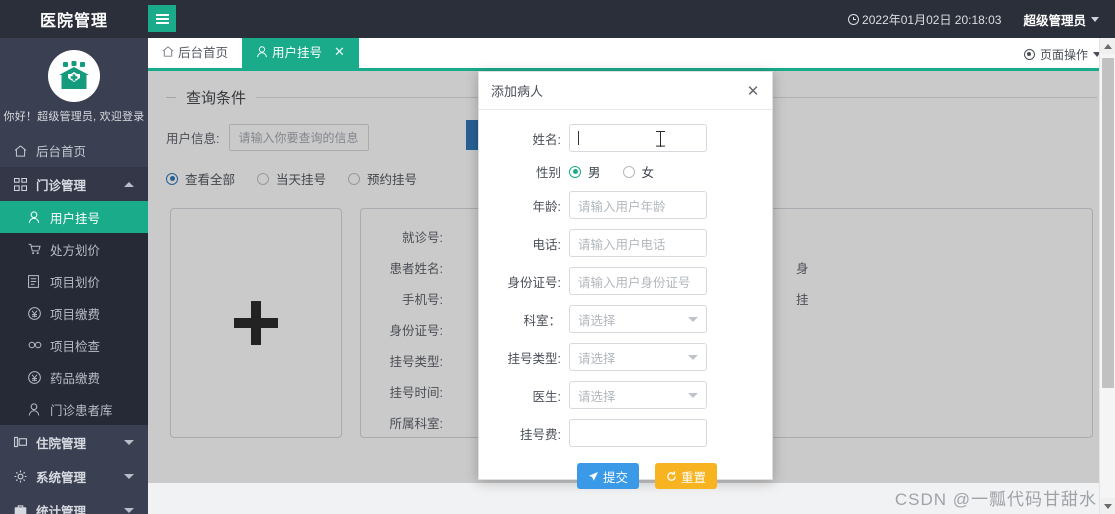  Describe the element at coordinates (995, 499) in the screenshot. I see `watermark: CSDN @一瓢代码甘甜水` at that location.